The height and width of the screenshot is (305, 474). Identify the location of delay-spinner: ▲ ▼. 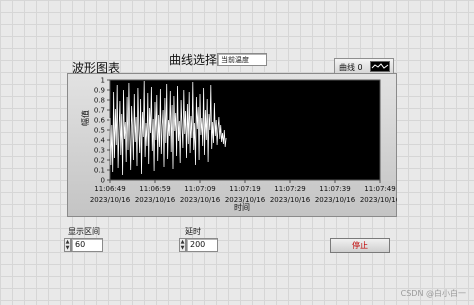
(182, 245).